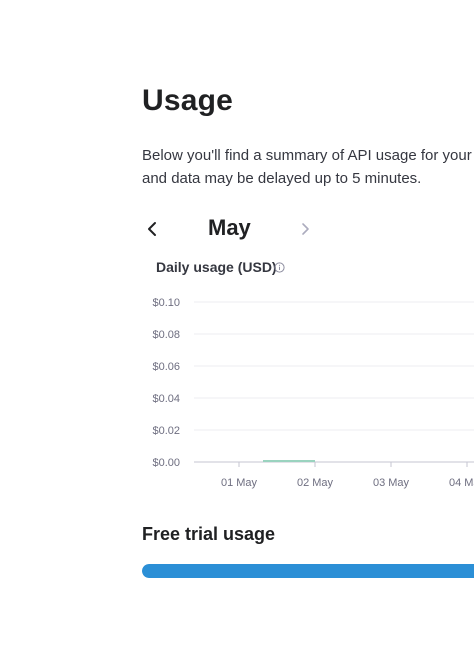 The width and height of the screenshot is (474, 670). What do you see at coordinates (166, 367) in the screenshot?
I see `y-tick-label: $0.06` at bounding box center [166, 367].